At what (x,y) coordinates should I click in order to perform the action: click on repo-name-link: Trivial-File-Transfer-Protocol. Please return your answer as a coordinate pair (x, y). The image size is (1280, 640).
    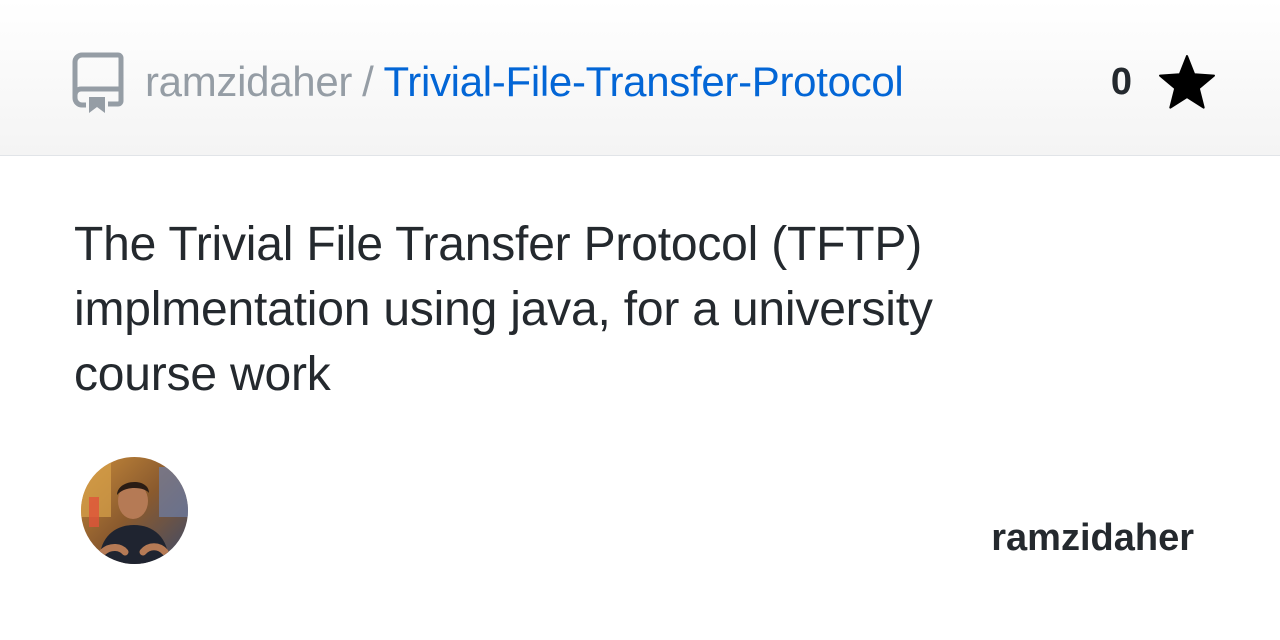
    Looking at the image, I should click on (643, 81).